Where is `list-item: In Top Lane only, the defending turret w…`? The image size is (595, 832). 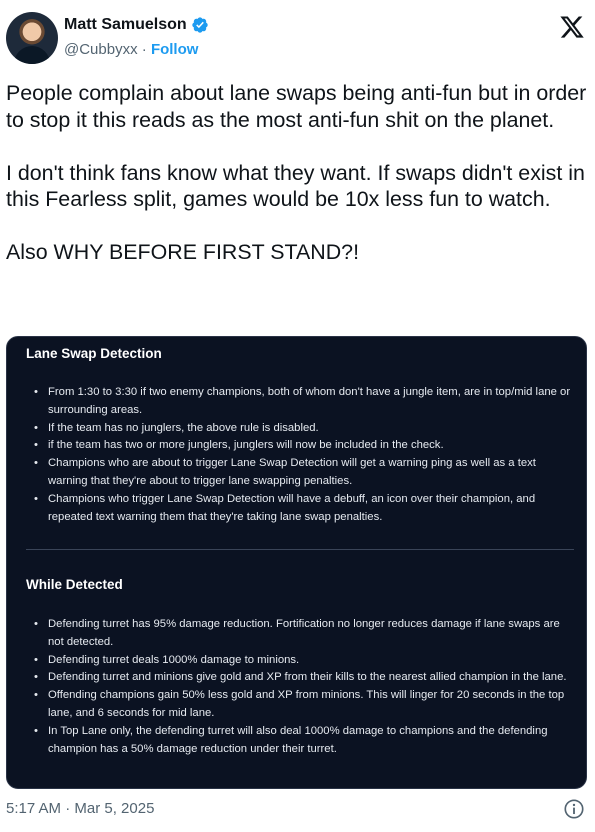 list-item: In Top Lane only, the defending turret w… is located at coordinates (304, 741).